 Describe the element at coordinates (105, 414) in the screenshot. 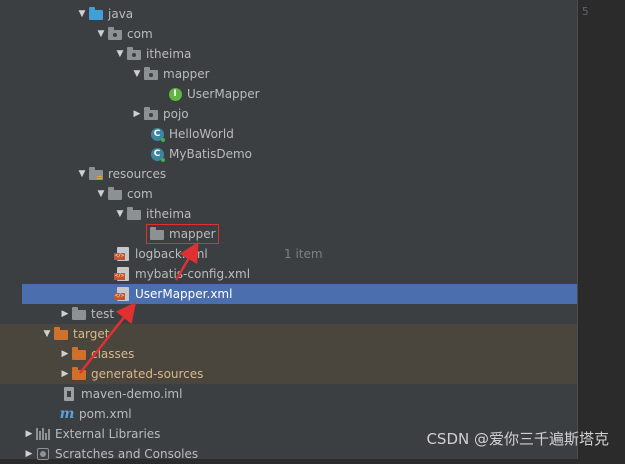

I see `tree-item-label: pom.xml` at that location.